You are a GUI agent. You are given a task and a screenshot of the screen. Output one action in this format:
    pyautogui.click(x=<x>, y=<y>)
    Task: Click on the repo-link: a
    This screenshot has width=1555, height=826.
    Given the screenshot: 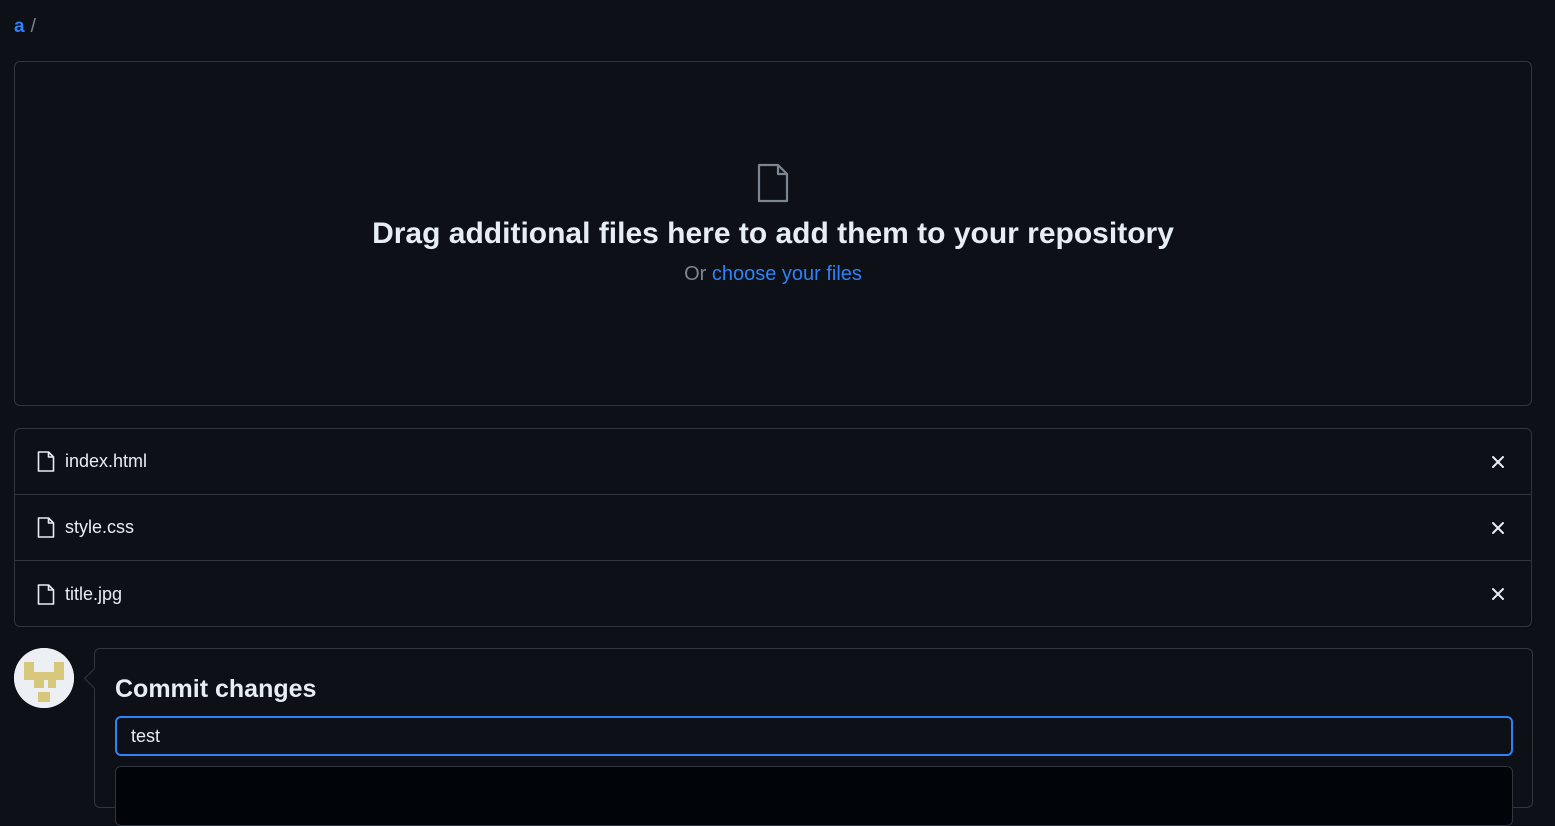 What is the action you would take?
    pyautogui.click(x=19, y=27)
    